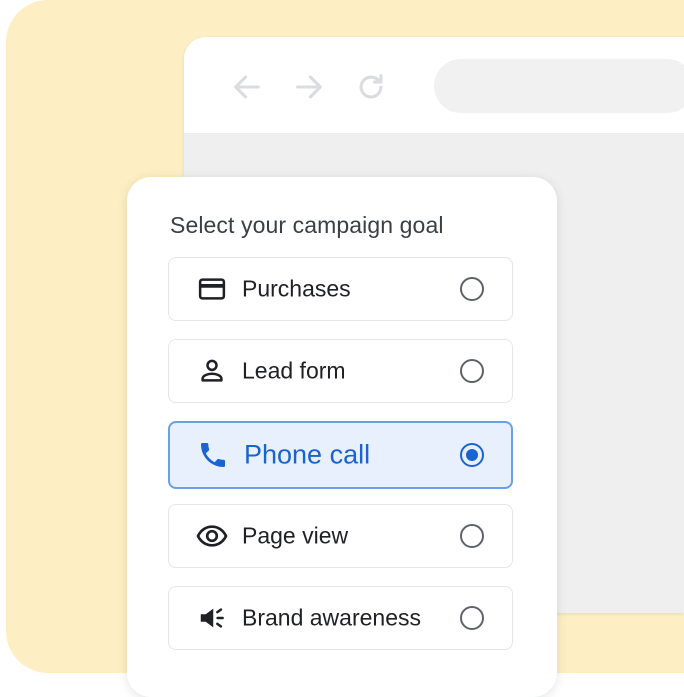 Image resolution: width=684 pixels, height=697 pixels. What do you see at coordinates (295, 535) in the screenshot?
I see `option-label: Page view` at bounding box center [295, 535].